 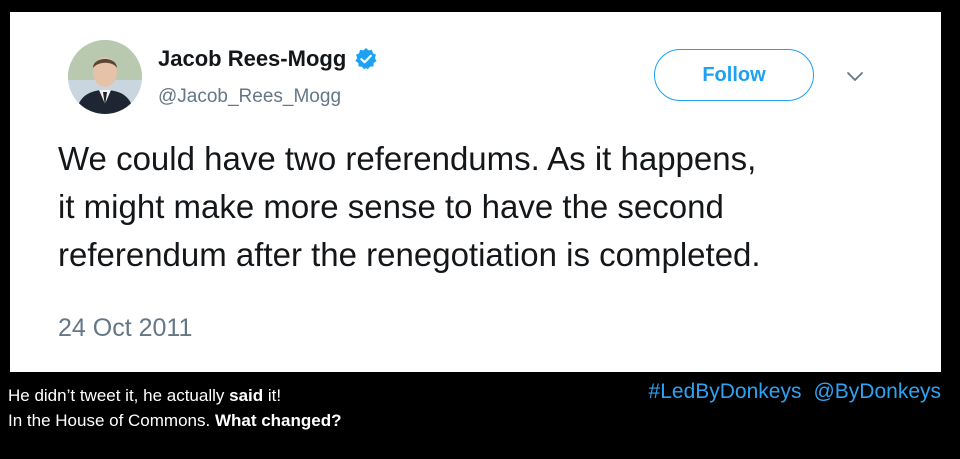 I want to click on caption-line-1: He didn’t tweet it, he actually said it!, so click(x=175, y=395).